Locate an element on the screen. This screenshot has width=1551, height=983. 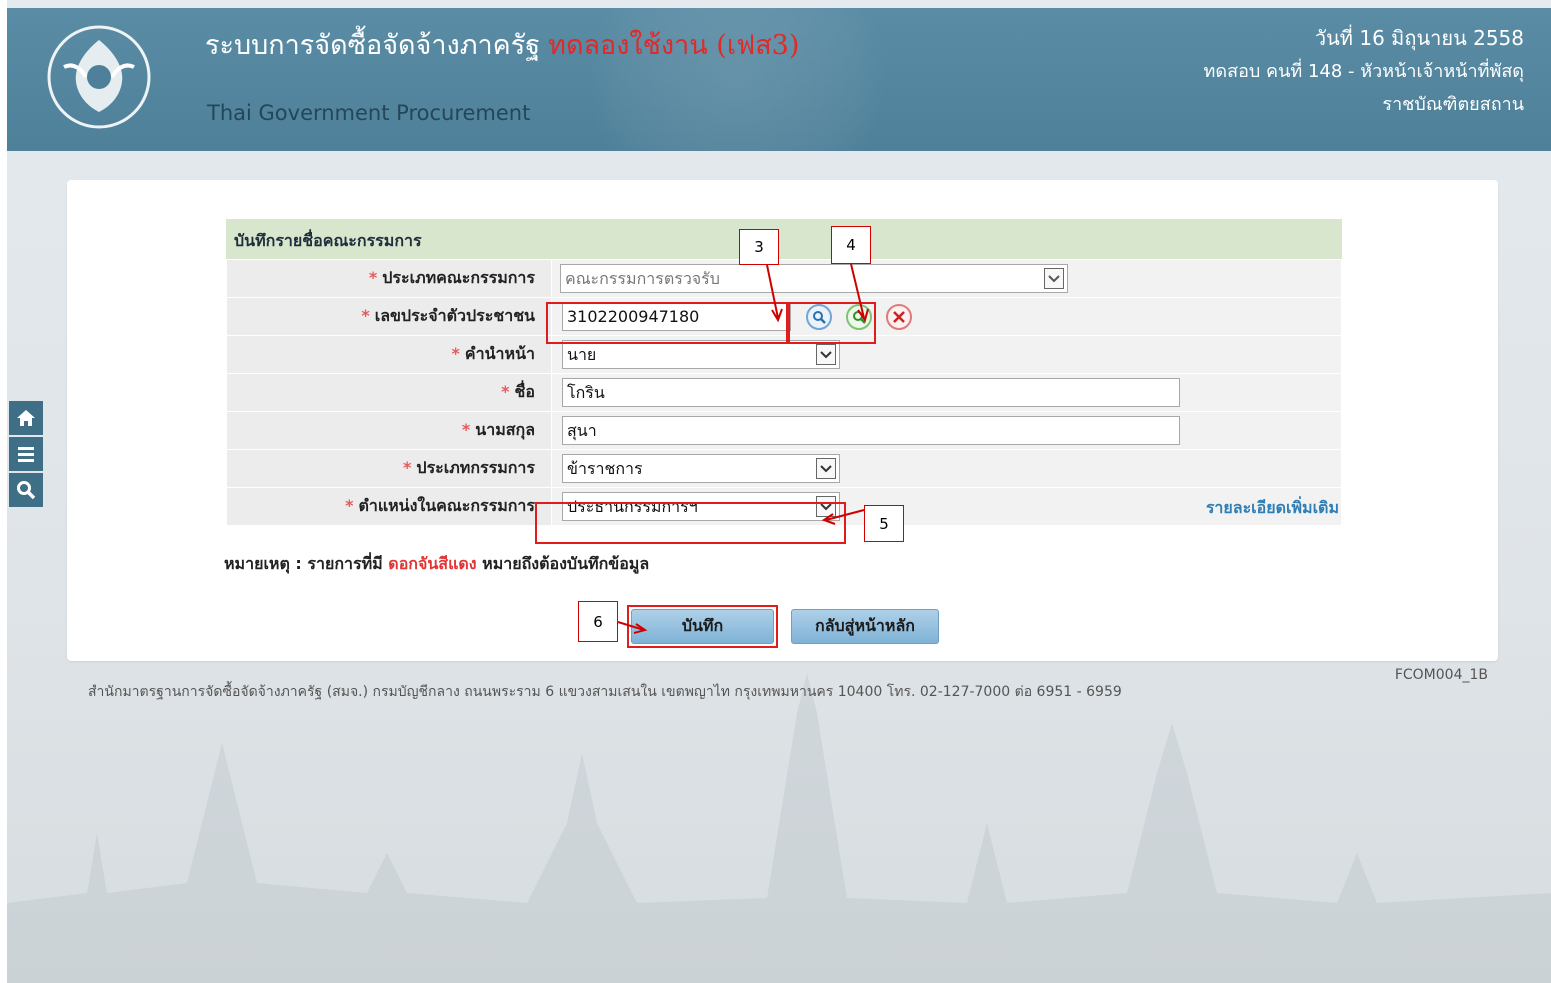
callout-arrows is located at coordinates (743, 448).